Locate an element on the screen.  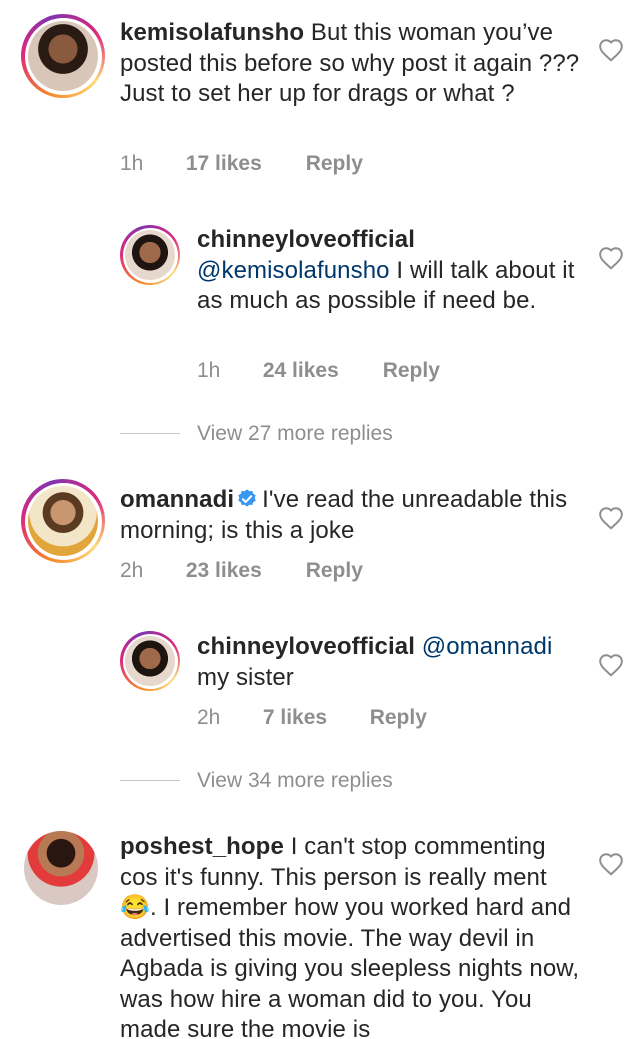
likes-count: 7 likes is located at coordinates (313, 718).